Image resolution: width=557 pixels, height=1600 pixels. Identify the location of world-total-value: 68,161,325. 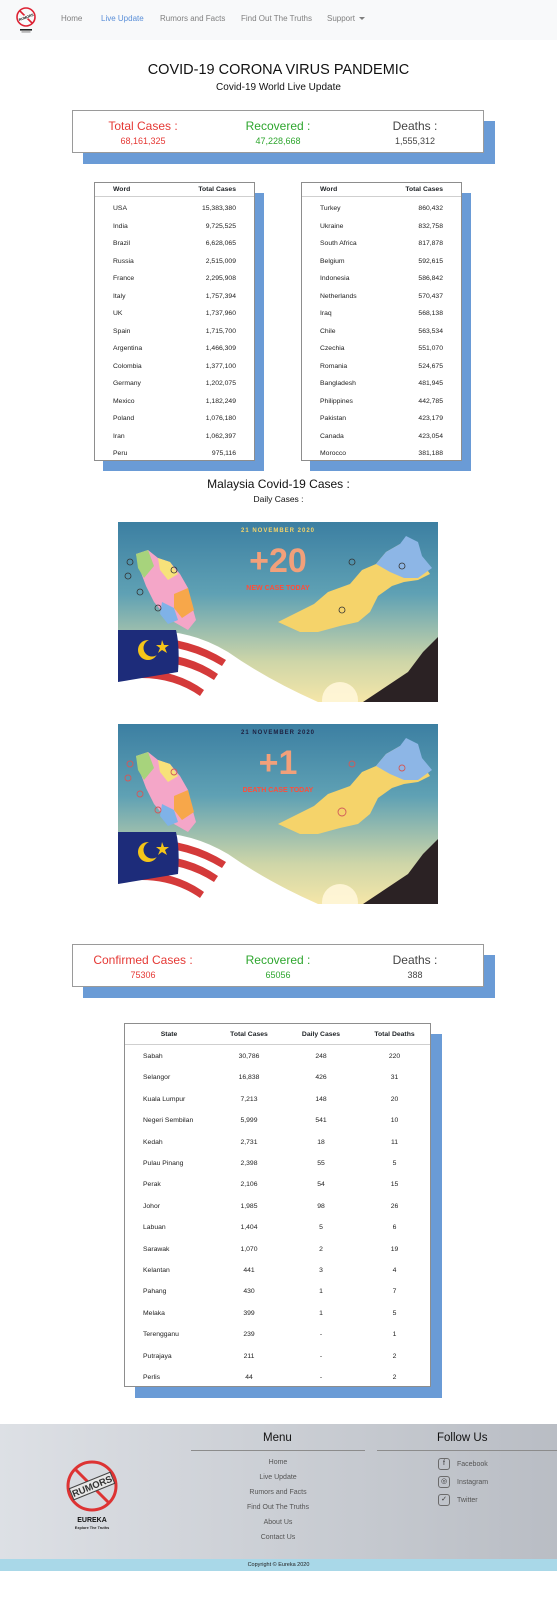
(143, 141).